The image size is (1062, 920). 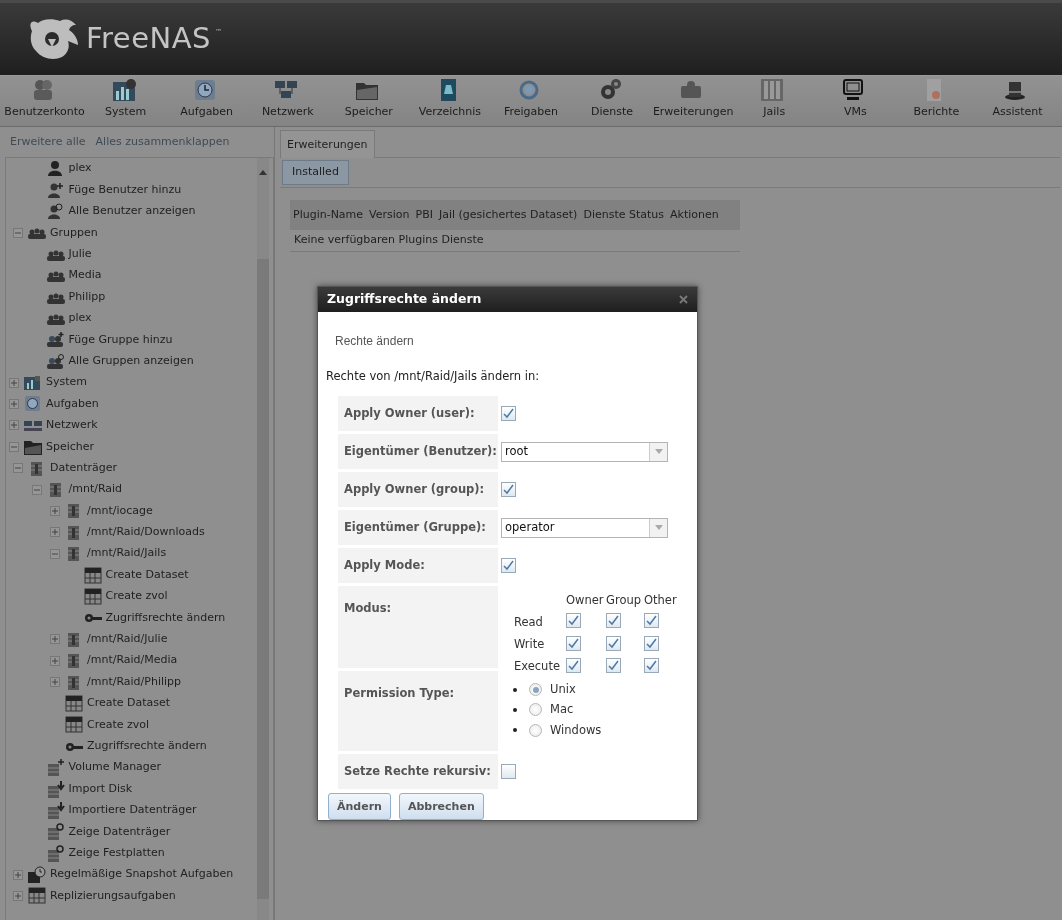 I want to click on tree-item: Füge Benutzer hinzu, so click(x=125, y=190).